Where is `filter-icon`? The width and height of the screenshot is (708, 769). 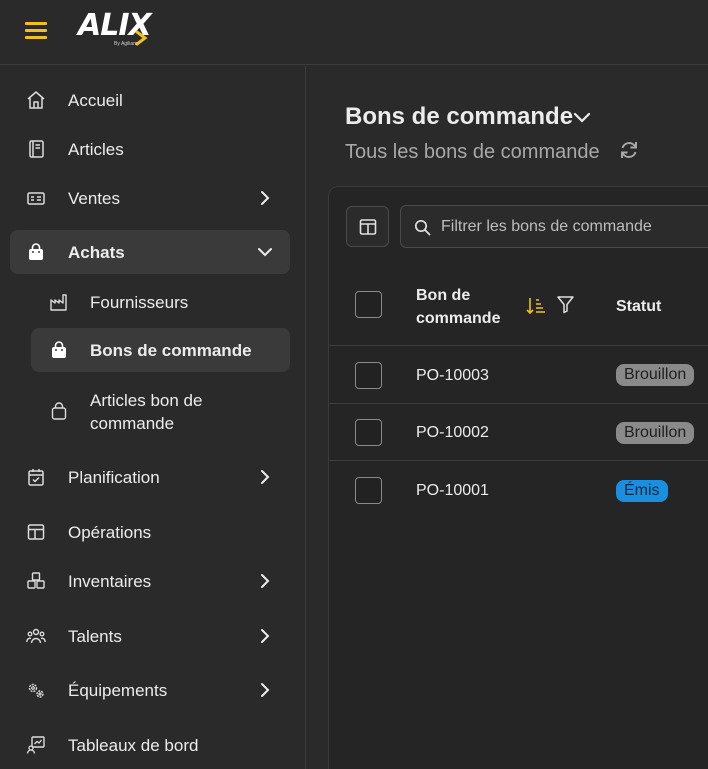 filter-icon is located at coordinates (565, 304).